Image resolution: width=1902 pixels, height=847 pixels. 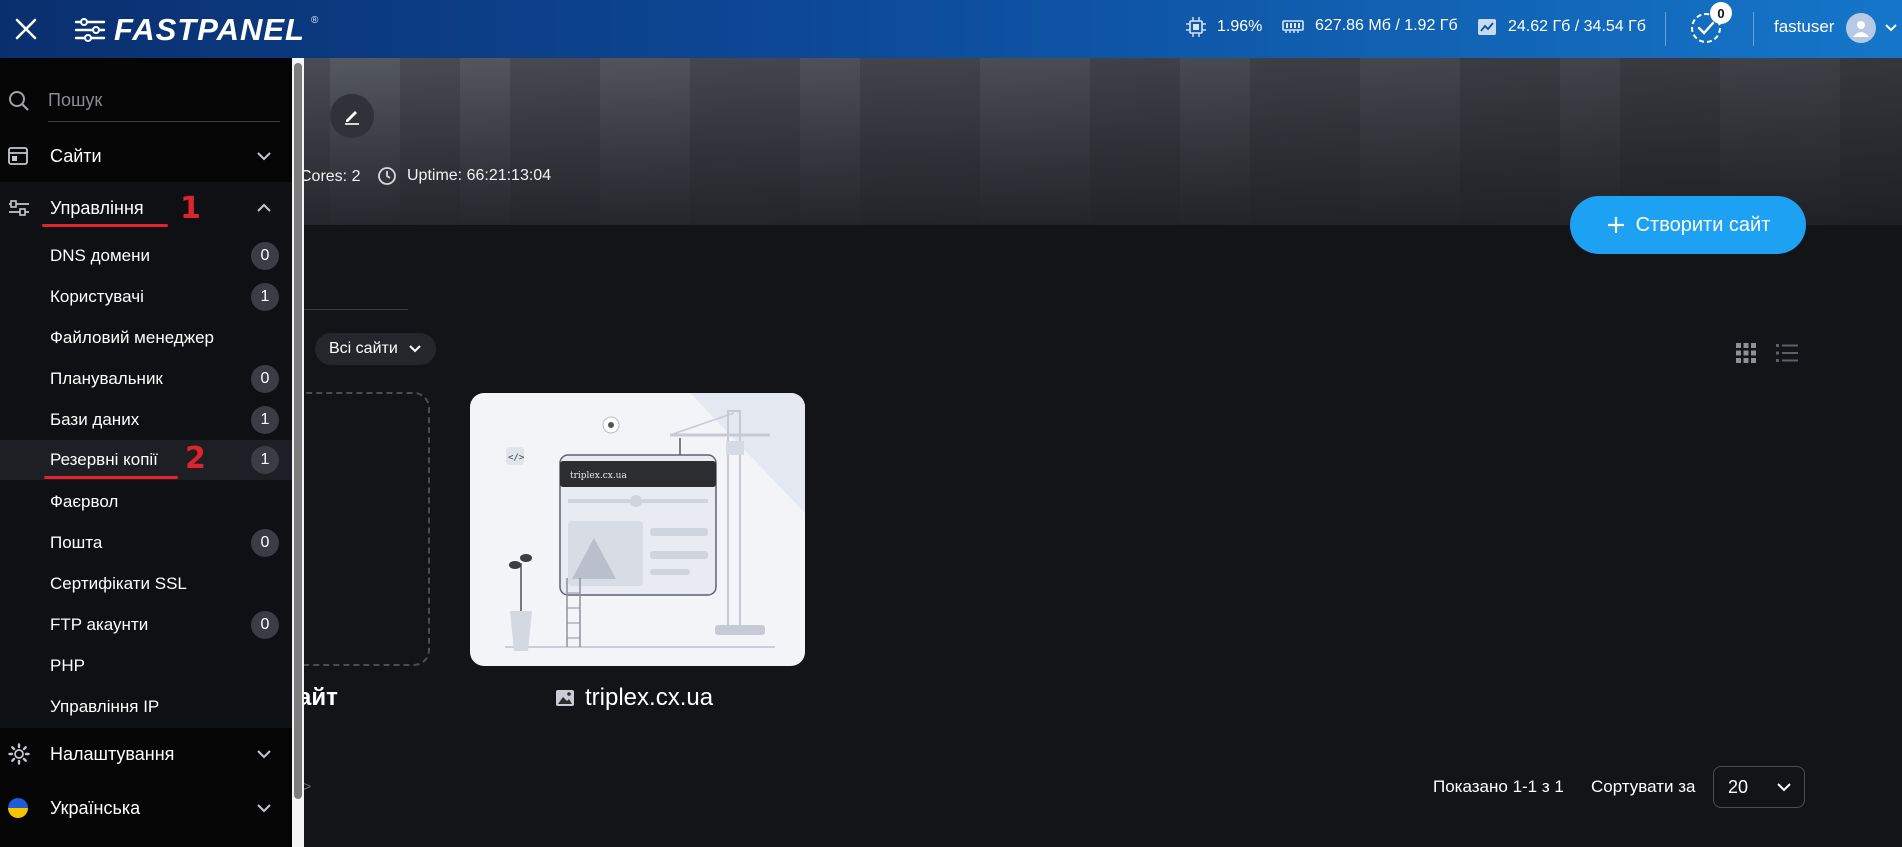 I want to click on annotation-number: 1, so click(x=190, y=208).